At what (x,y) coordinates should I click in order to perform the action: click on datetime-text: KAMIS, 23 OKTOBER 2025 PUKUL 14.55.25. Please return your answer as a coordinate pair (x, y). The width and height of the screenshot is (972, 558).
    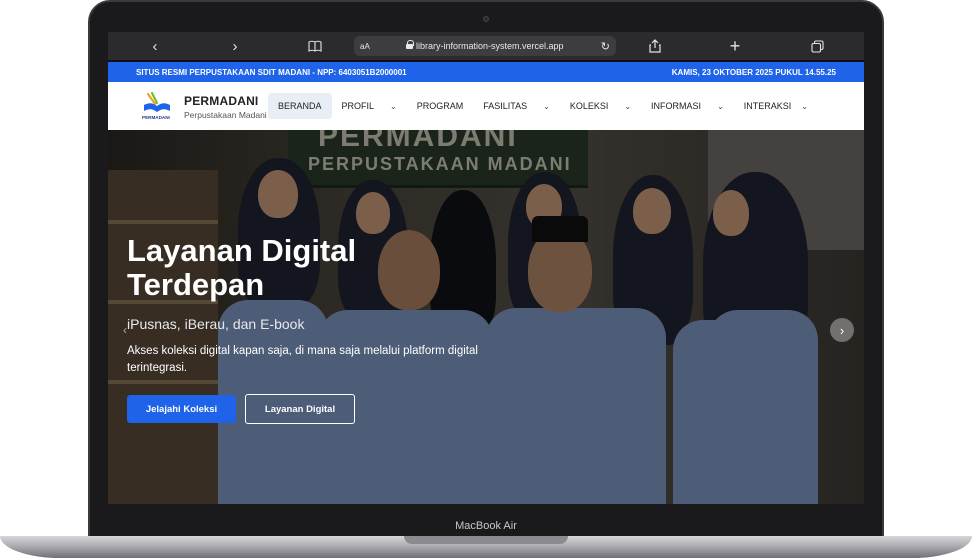
    Looking at the image, I should click on (753, 72).